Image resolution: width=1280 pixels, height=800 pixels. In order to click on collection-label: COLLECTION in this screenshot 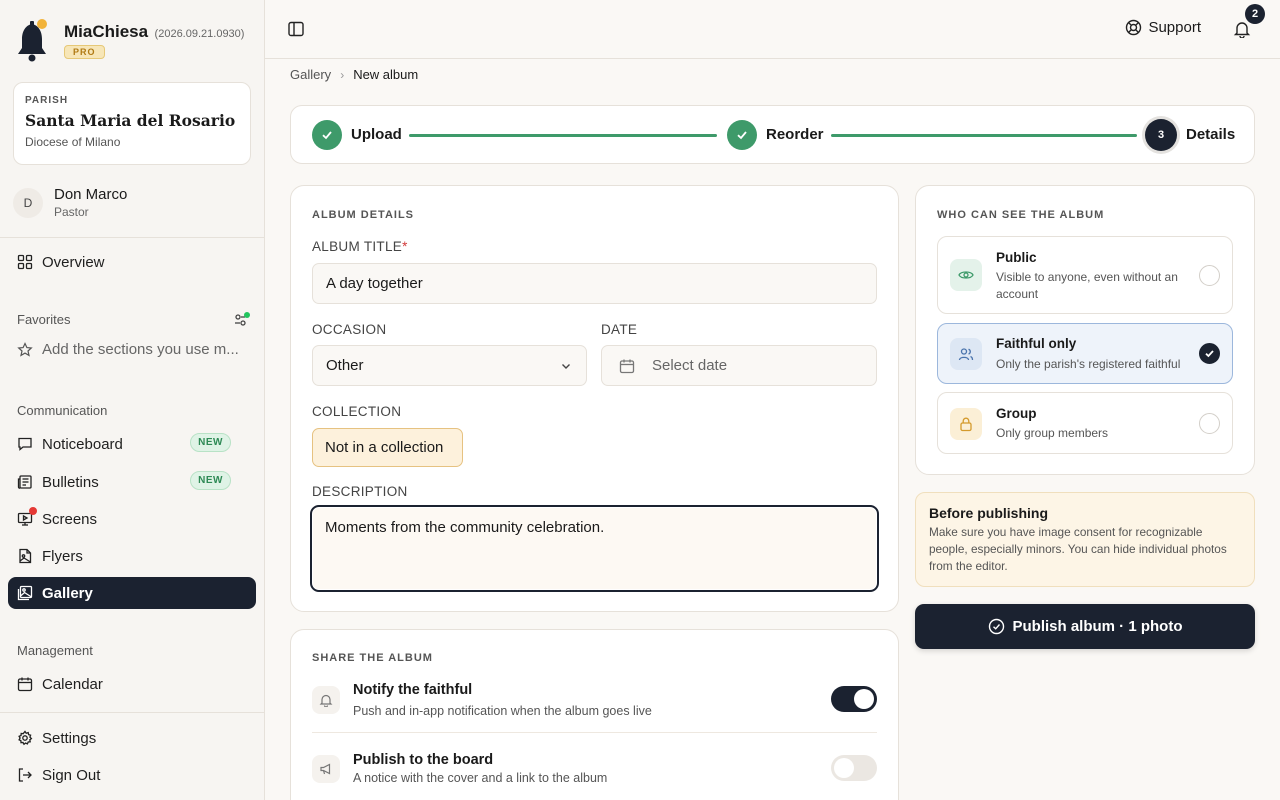, I will do `click(357, 411)`.